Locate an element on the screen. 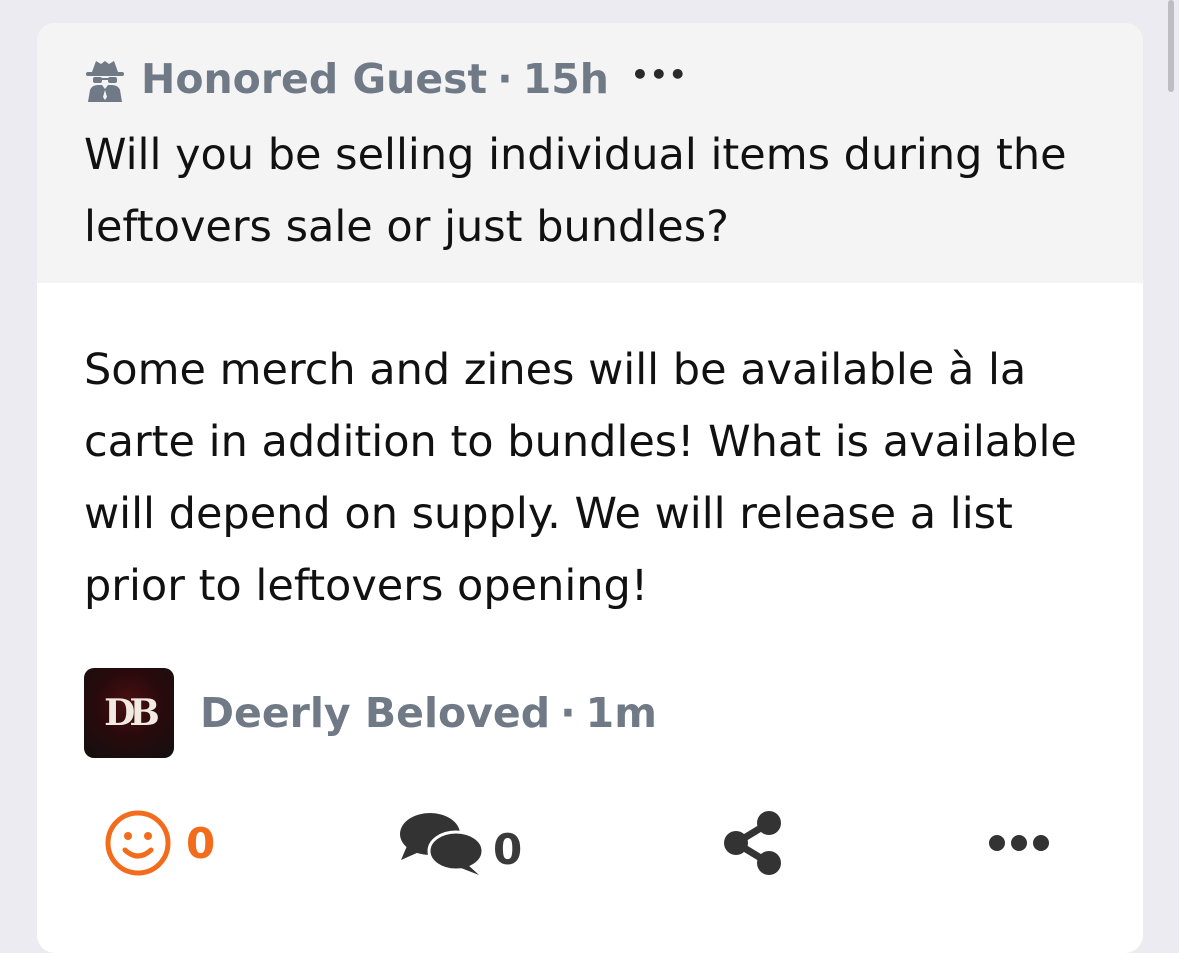 The width and height of the screenshot is (1179, 953). share-button is located at coordinates (753, 843).